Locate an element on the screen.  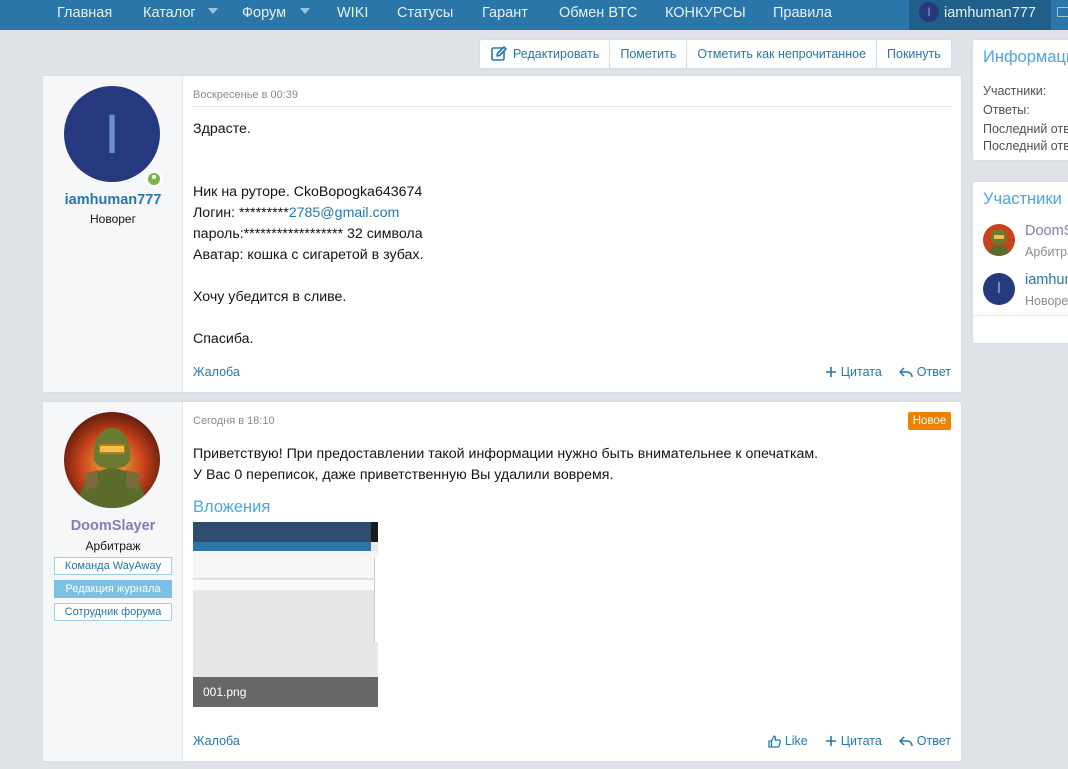
participants-title: Участники is located at coordinates (1022, 199).